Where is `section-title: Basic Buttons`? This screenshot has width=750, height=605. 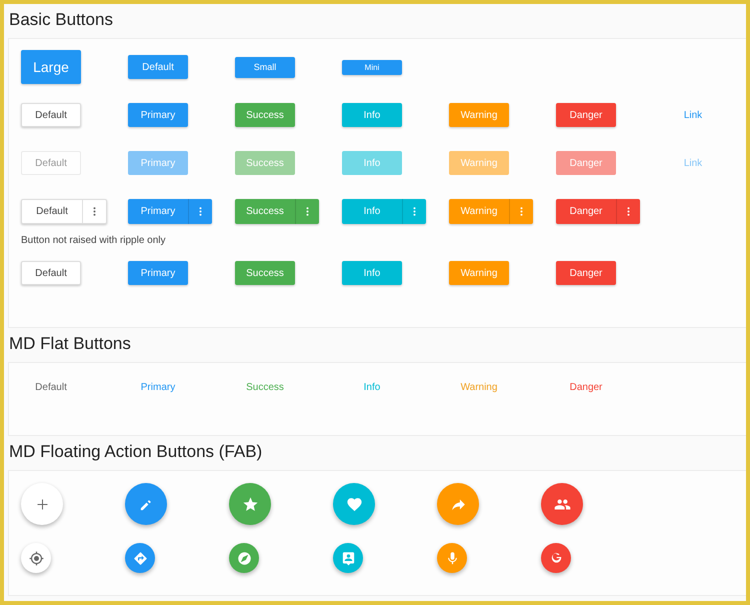 section-title: Basic Buttons is located at coordinates (61, 20).